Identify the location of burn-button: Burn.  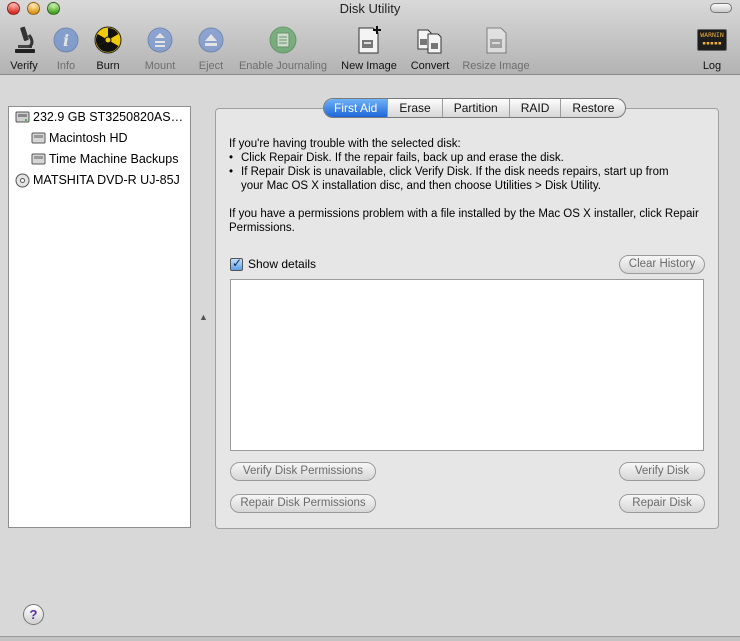
(108, 49).